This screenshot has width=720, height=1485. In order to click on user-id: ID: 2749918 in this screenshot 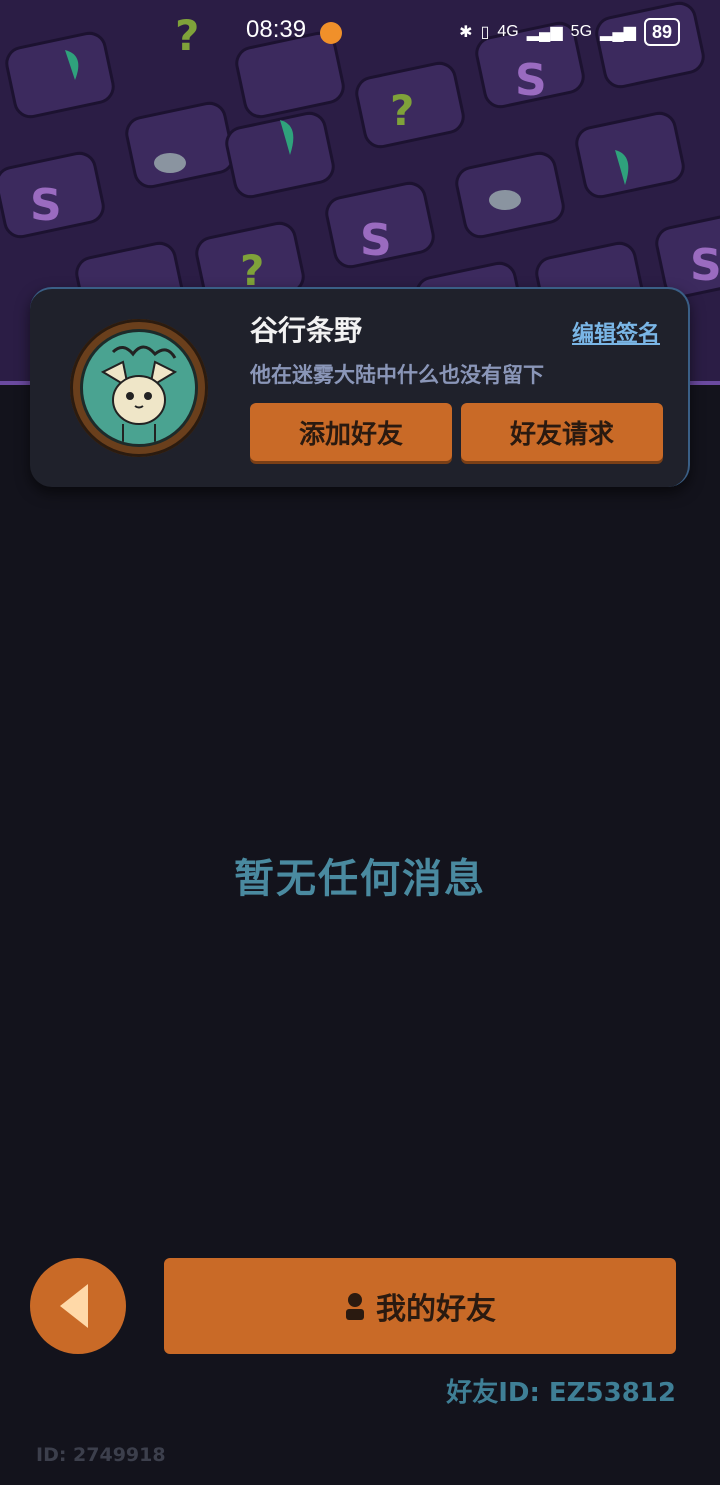, I will do `click(101, 1455)`.